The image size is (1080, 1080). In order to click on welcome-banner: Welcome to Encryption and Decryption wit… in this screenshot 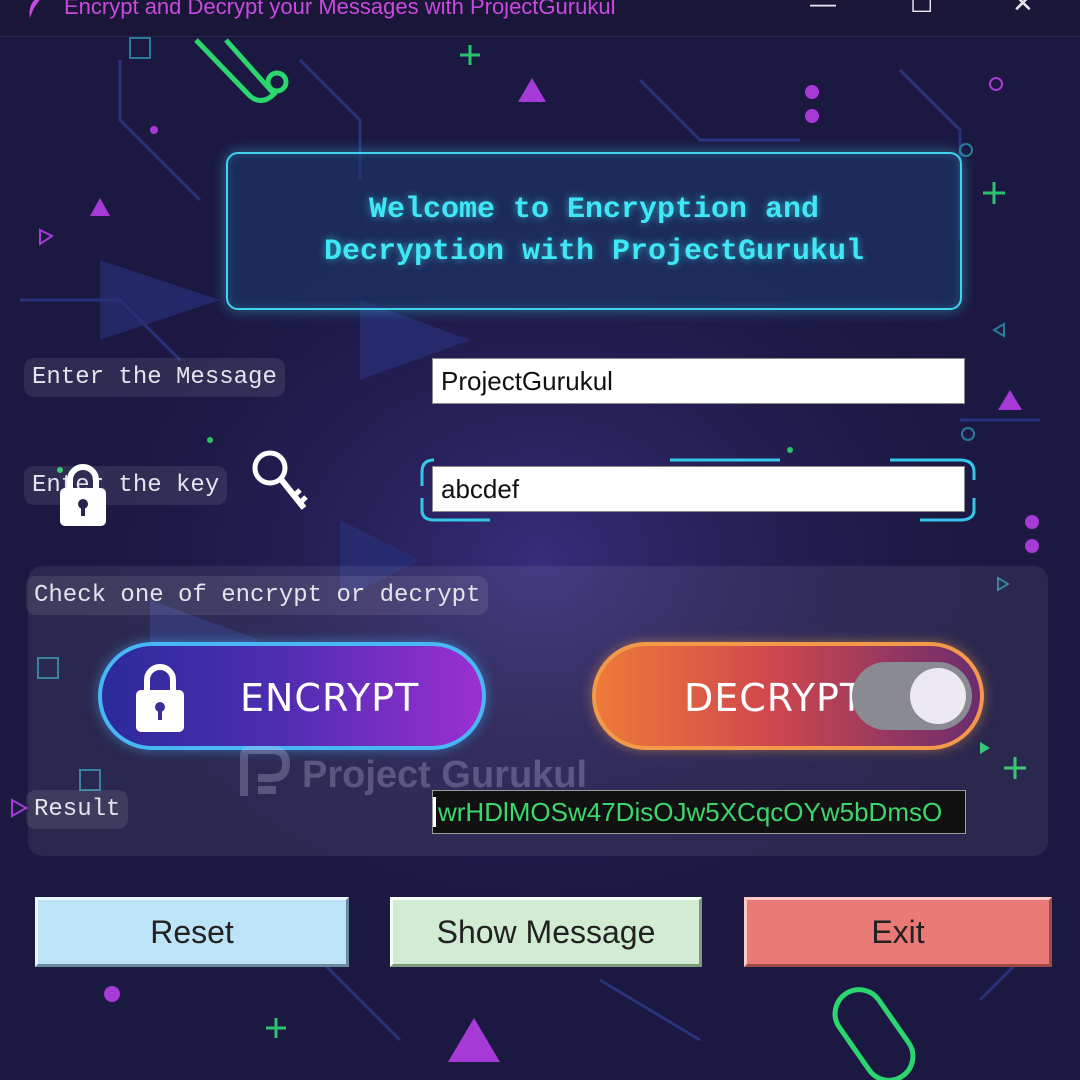, I will do `click(594, 231)`.